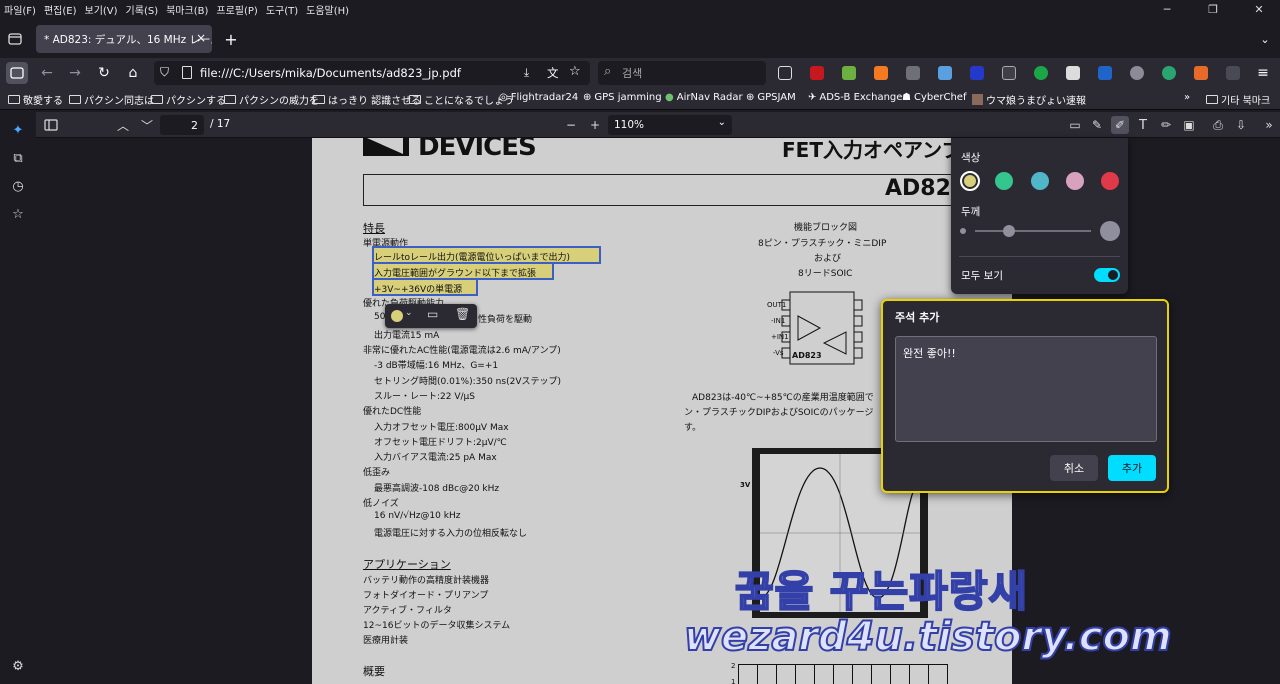 This screenshot has height=684, width=1280. What do you see at coordinates (1238, 99) in the screenshot?
I see `bookmark-other: 기타 북마크` at bounding box center [1238, 99].